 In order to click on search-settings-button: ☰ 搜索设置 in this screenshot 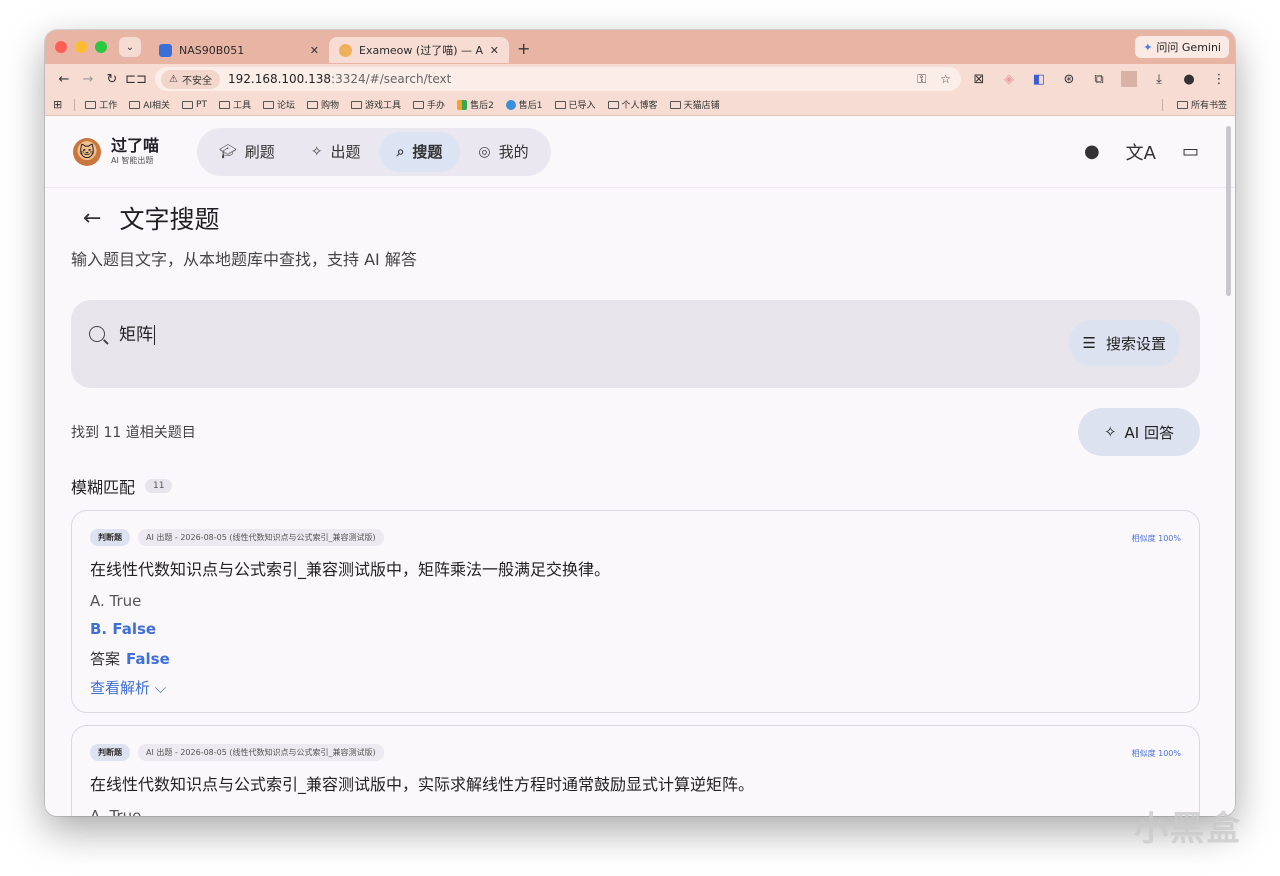, I will do `click(1124, 343)`.